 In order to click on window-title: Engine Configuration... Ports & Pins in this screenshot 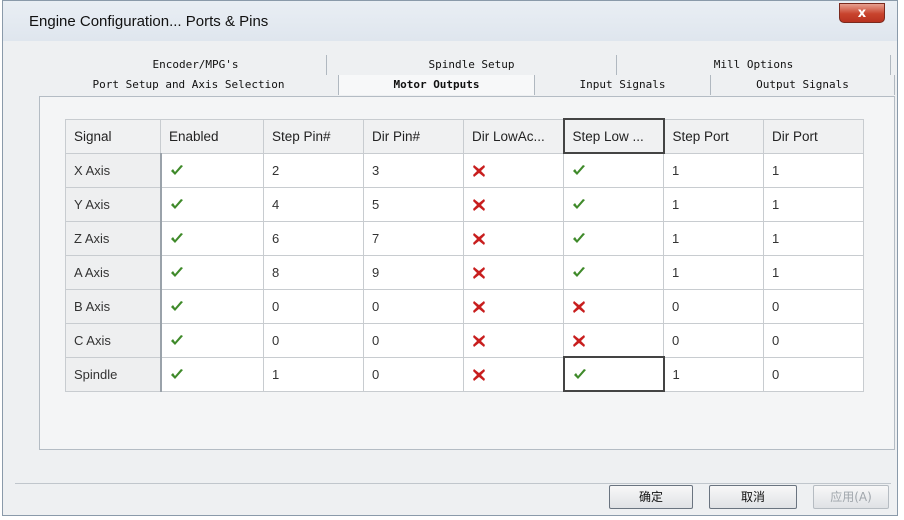, I will do `click(149, 21)`.